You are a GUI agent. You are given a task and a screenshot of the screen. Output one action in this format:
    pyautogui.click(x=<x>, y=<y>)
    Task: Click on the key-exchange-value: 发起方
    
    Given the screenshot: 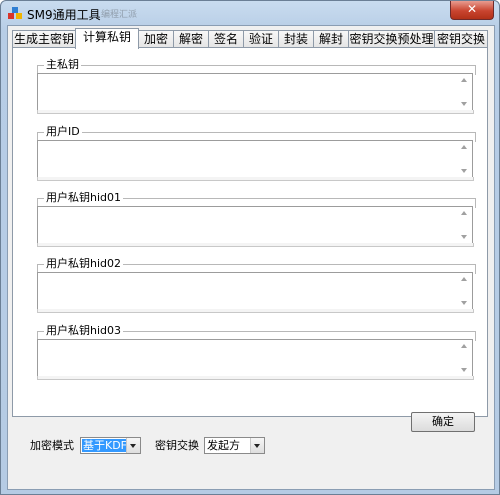 What is the action you would take?
    pyautogui.click(x=223, y=445)
    